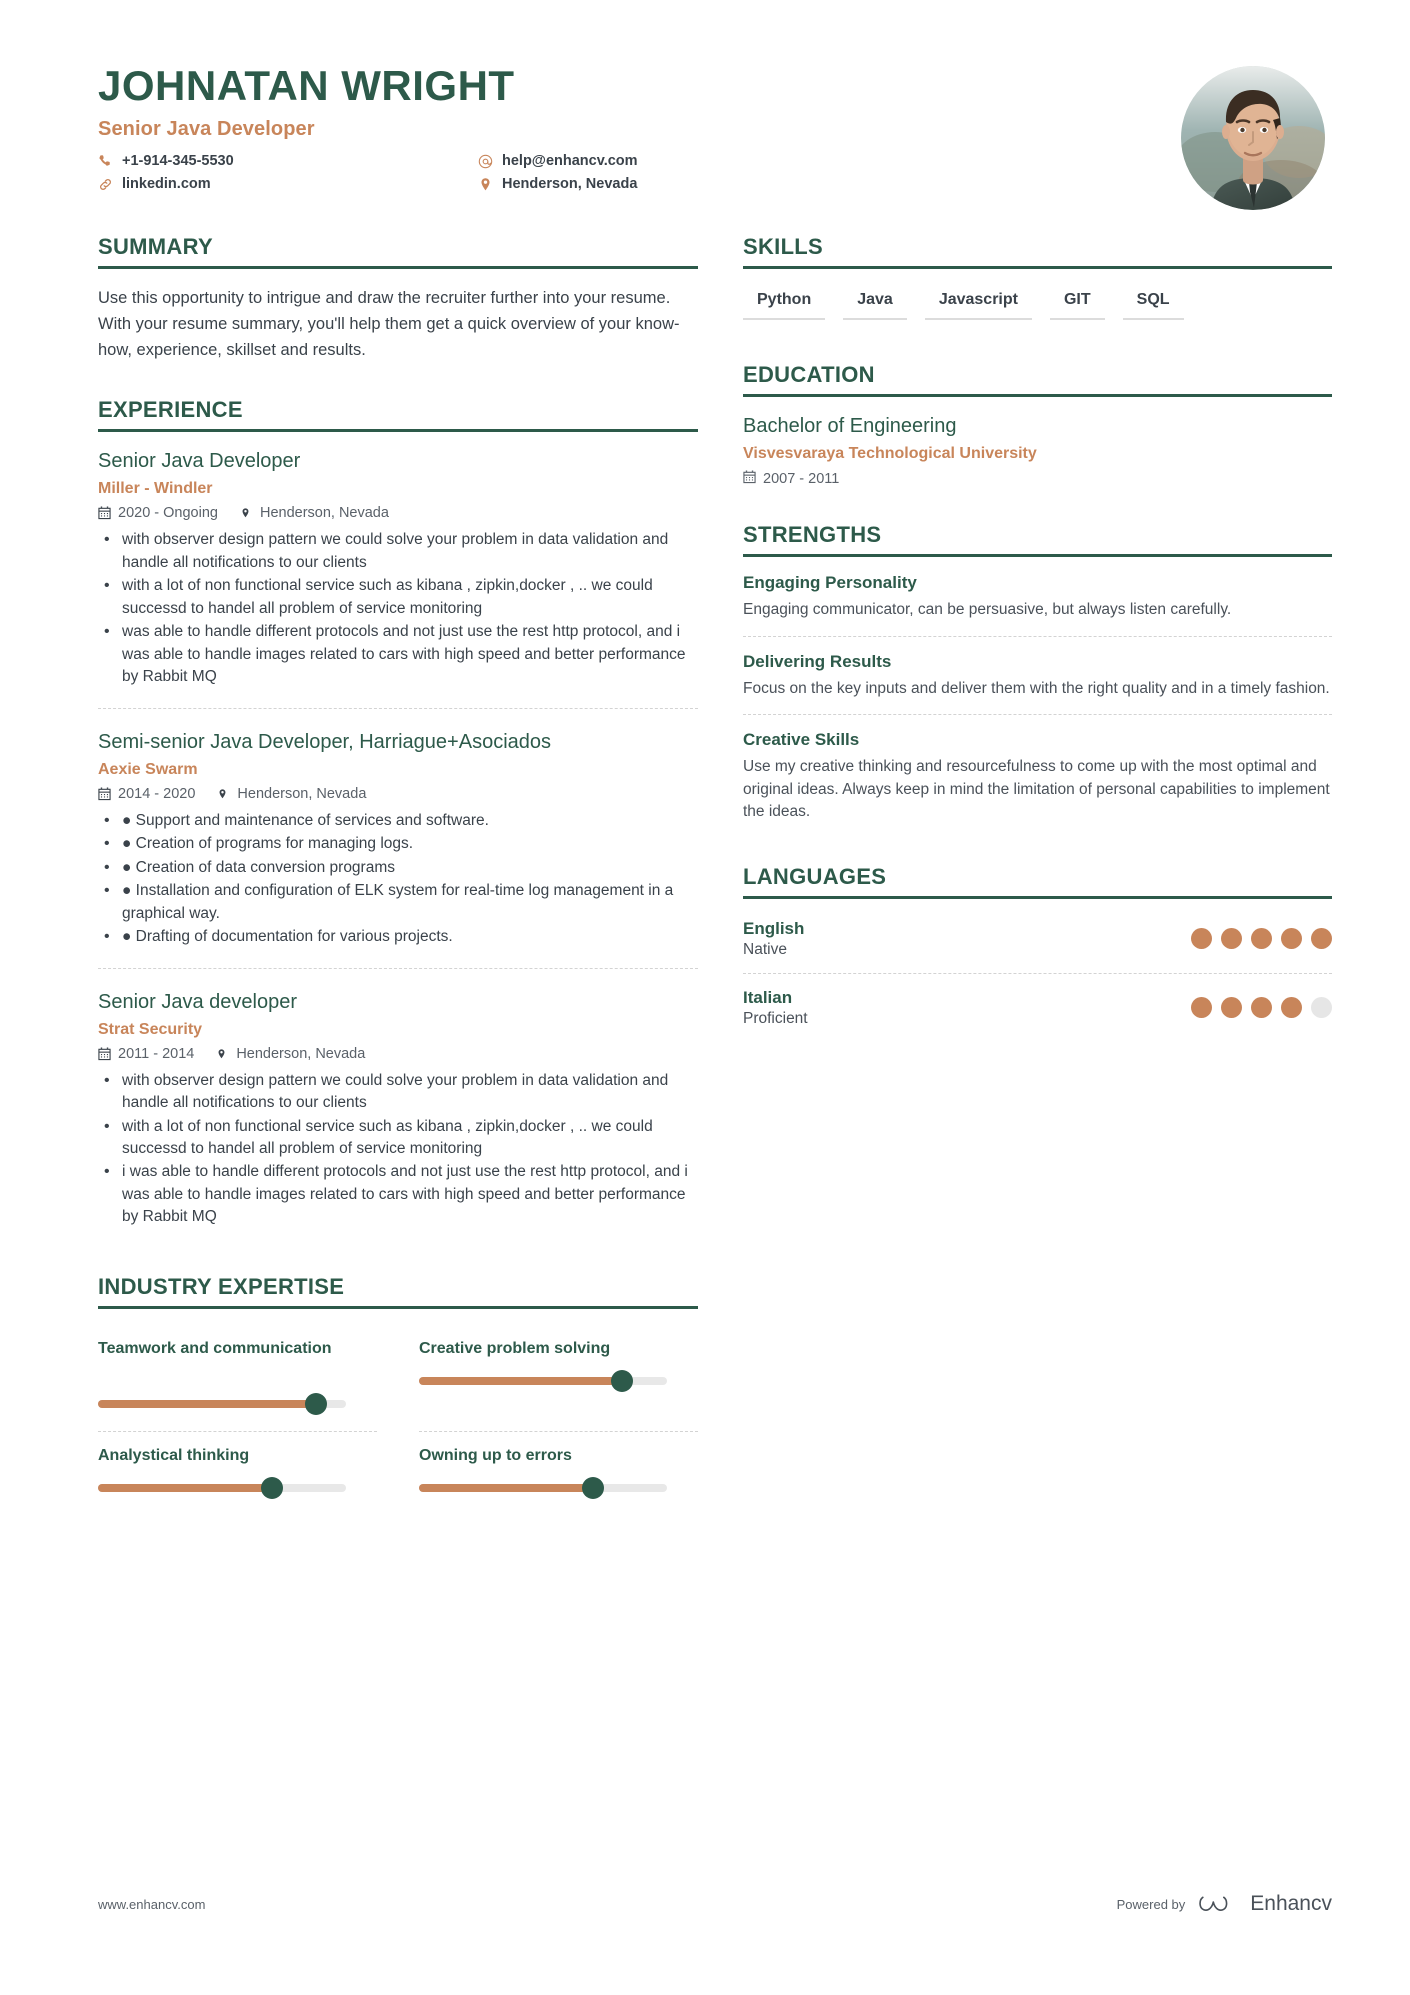 The width and height of the screenshot is (1410, 1995). Describe the element at coordinates (166, 184) in the screenshot. I see `contact-link-text: linkedin.com` at that location.